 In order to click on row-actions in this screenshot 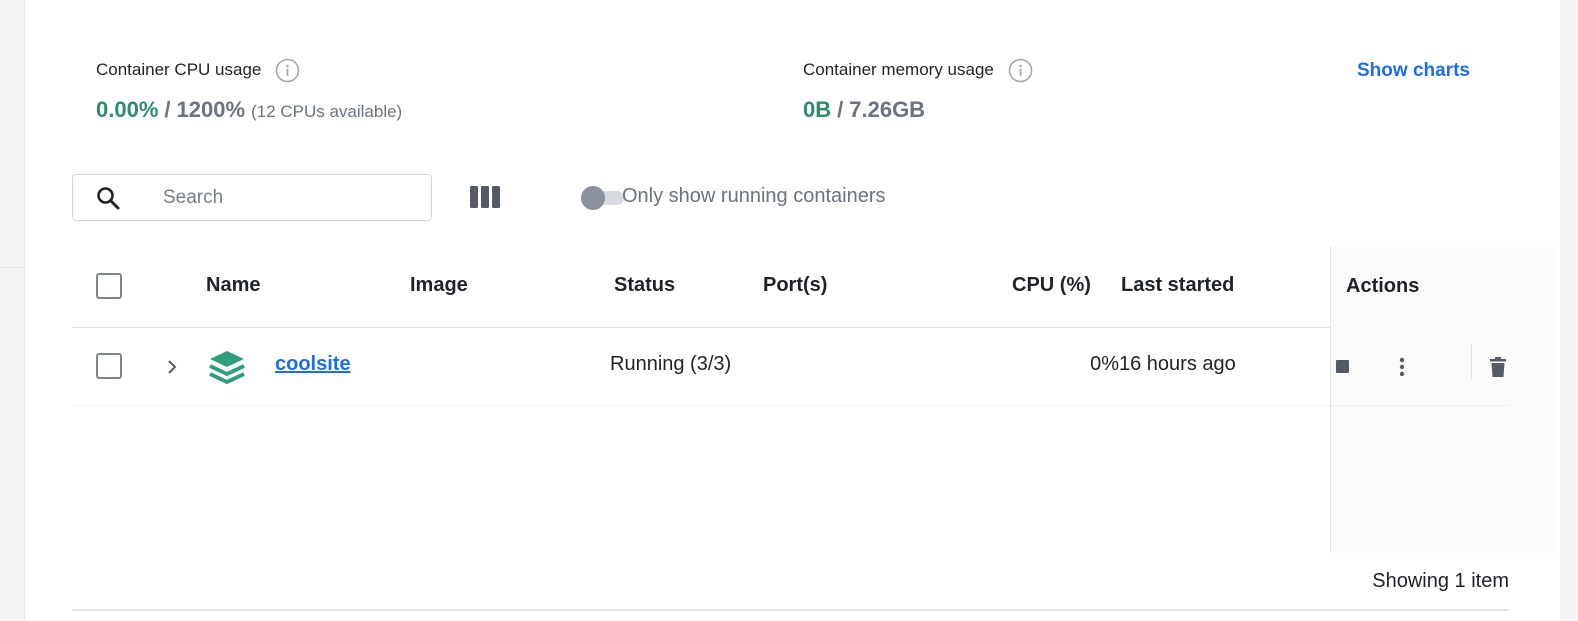, I will do `click(1443, 367)`.